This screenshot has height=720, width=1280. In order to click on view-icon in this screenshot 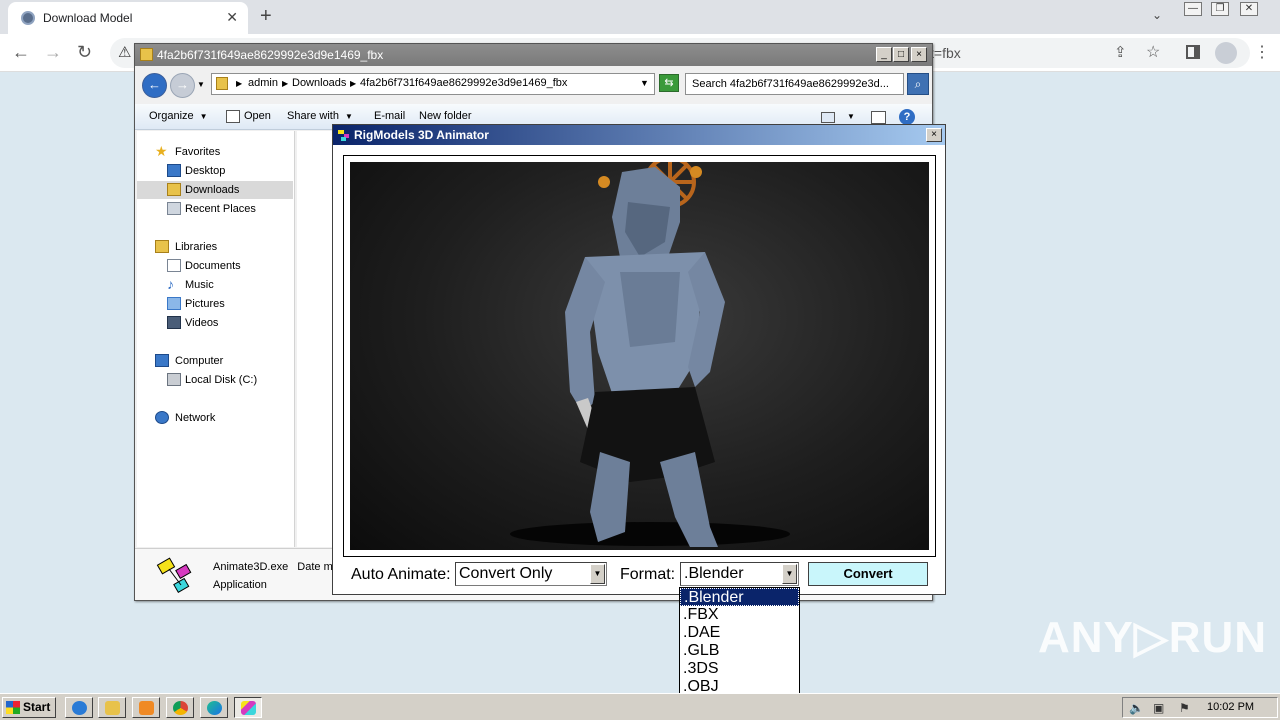, I will do `click(828, 117)`.